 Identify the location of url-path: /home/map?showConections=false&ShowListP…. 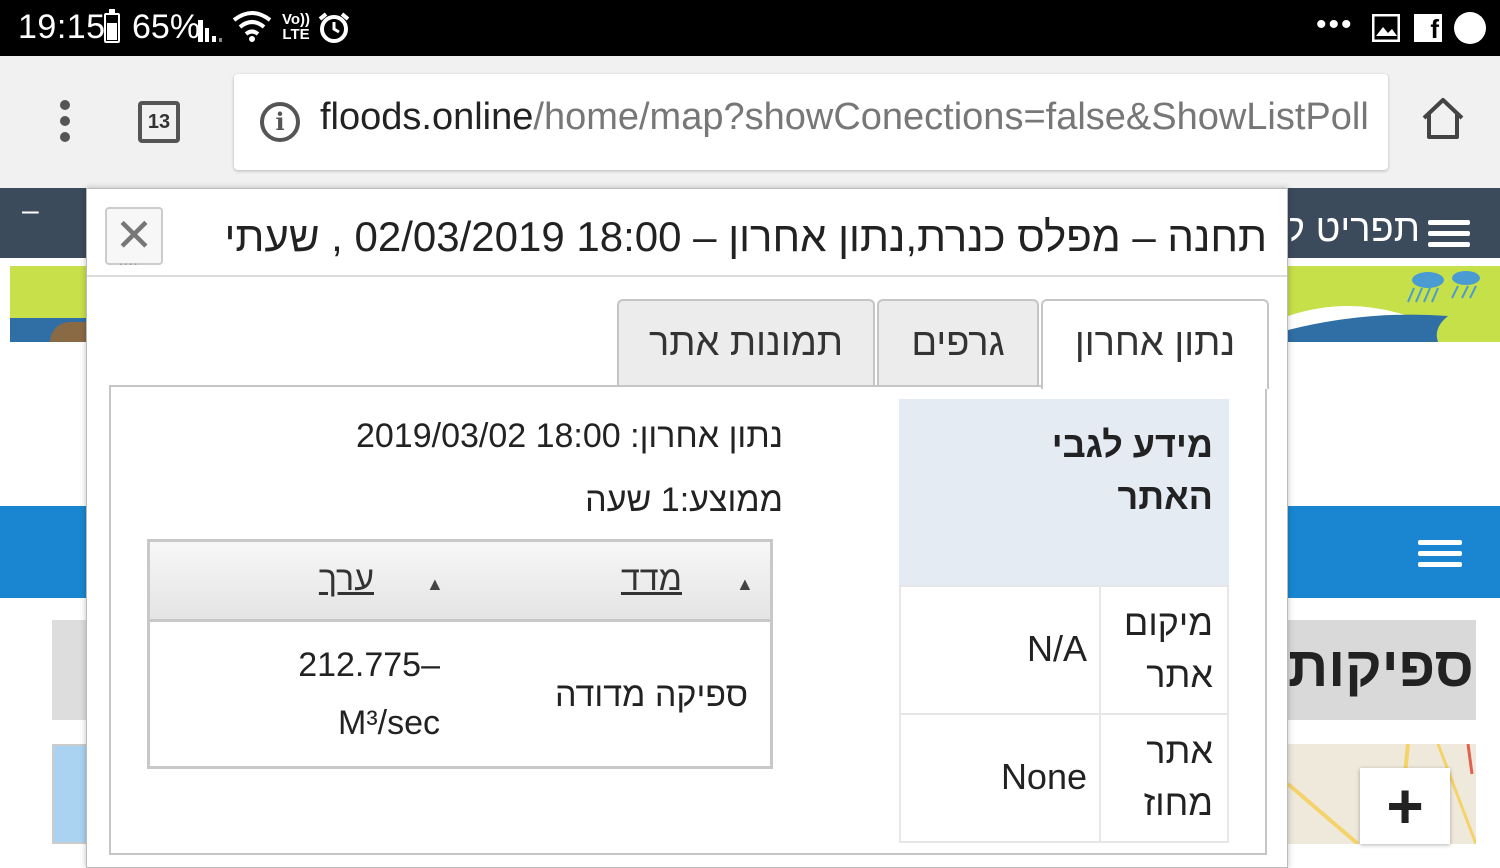
(951, 117).